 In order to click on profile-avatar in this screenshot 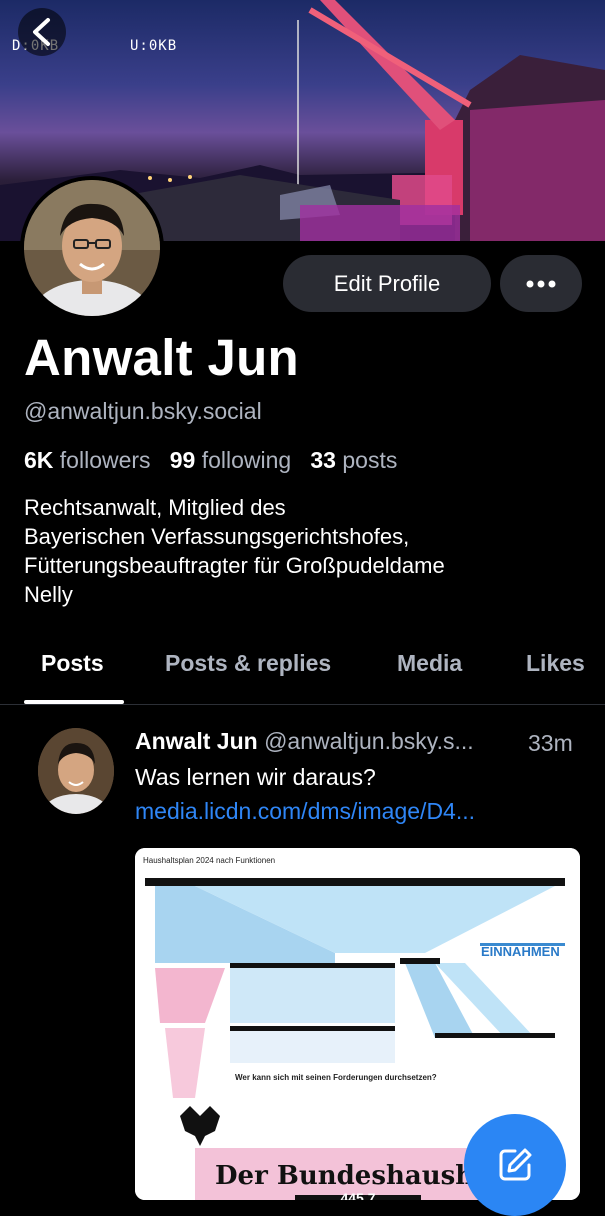, I will do `click(92, 248)`.